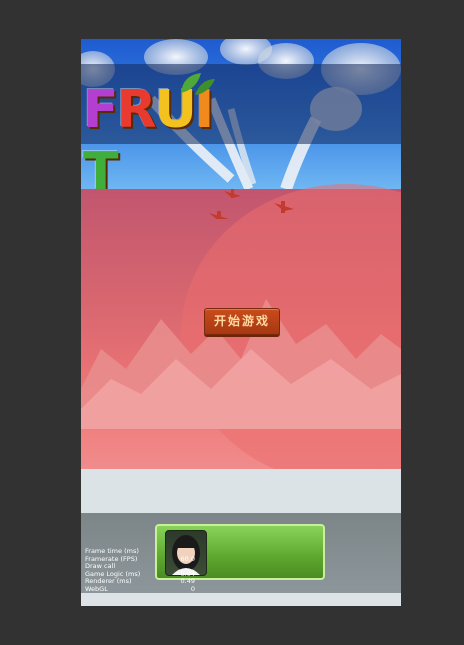  What do you see at coordinates (187, 558) in the screenshot?
I see `stat-value: 60.0` at bounding box center [187, 558].